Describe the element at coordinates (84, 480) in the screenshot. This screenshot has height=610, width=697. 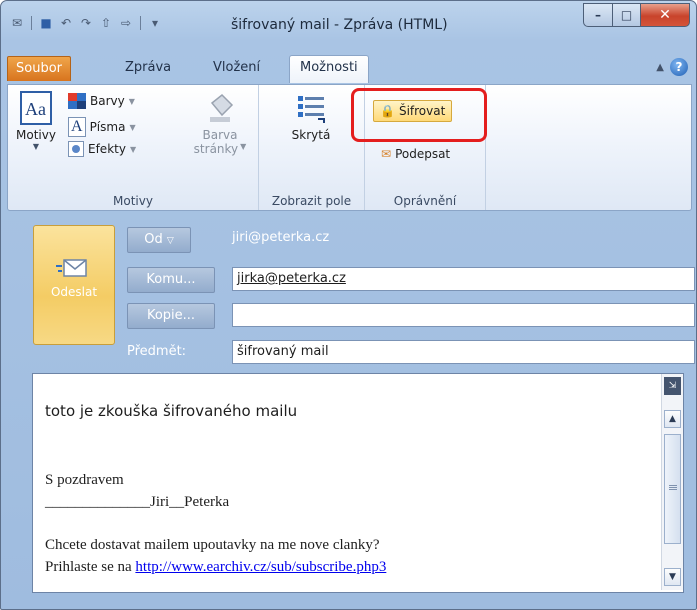
I see `body-greeting: S pozdravem` at that location.